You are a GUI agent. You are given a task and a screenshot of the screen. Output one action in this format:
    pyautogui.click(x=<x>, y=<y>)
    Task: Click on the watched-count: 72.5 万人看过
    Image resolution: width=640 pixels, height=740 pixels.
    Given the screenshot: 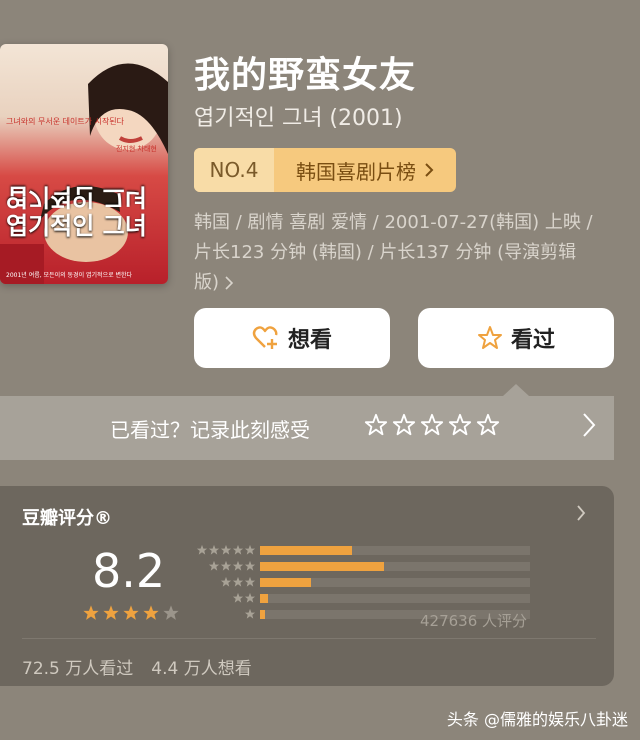 What is the action you would take?
    pyautogui.click(x=78, y=669)
    